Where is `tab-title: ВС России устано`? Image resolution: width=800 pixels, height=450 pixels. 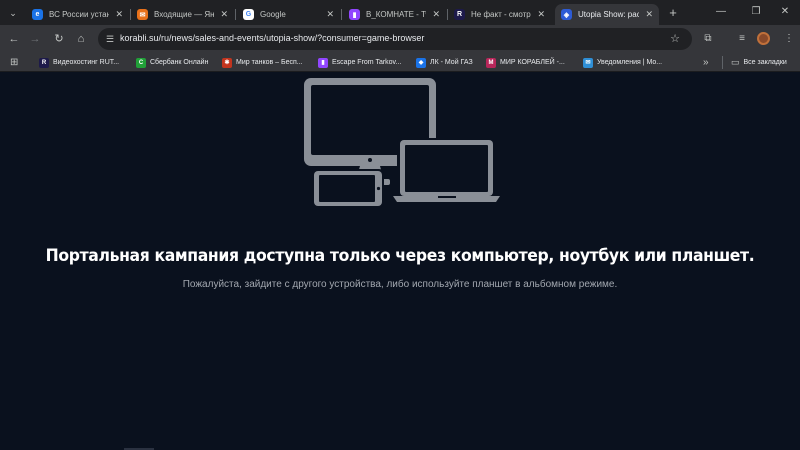 tab-title: ВС России устано is located at coordinates (79, 14).